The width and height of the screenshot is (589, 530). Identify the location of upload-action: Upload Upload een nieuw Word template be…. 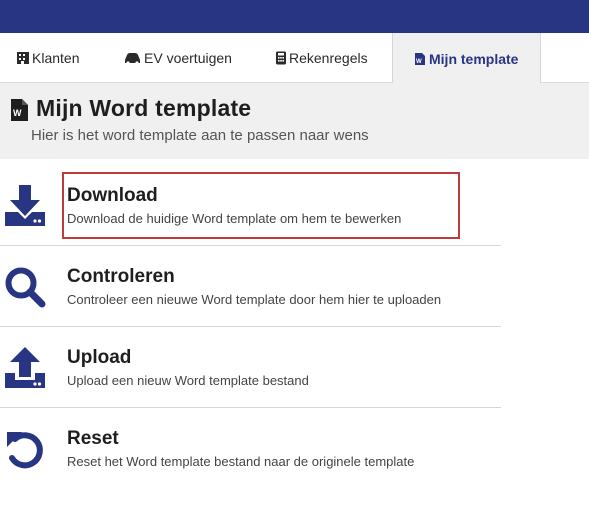
(250, 367).